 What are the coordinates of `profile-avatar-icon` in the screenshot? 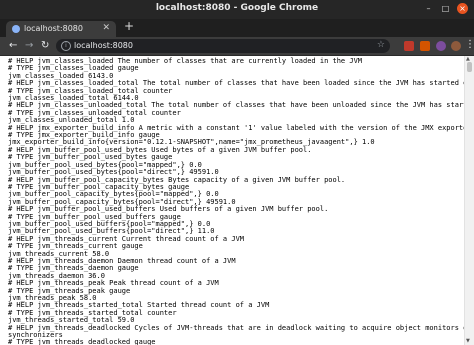 It's located at (456, 46).